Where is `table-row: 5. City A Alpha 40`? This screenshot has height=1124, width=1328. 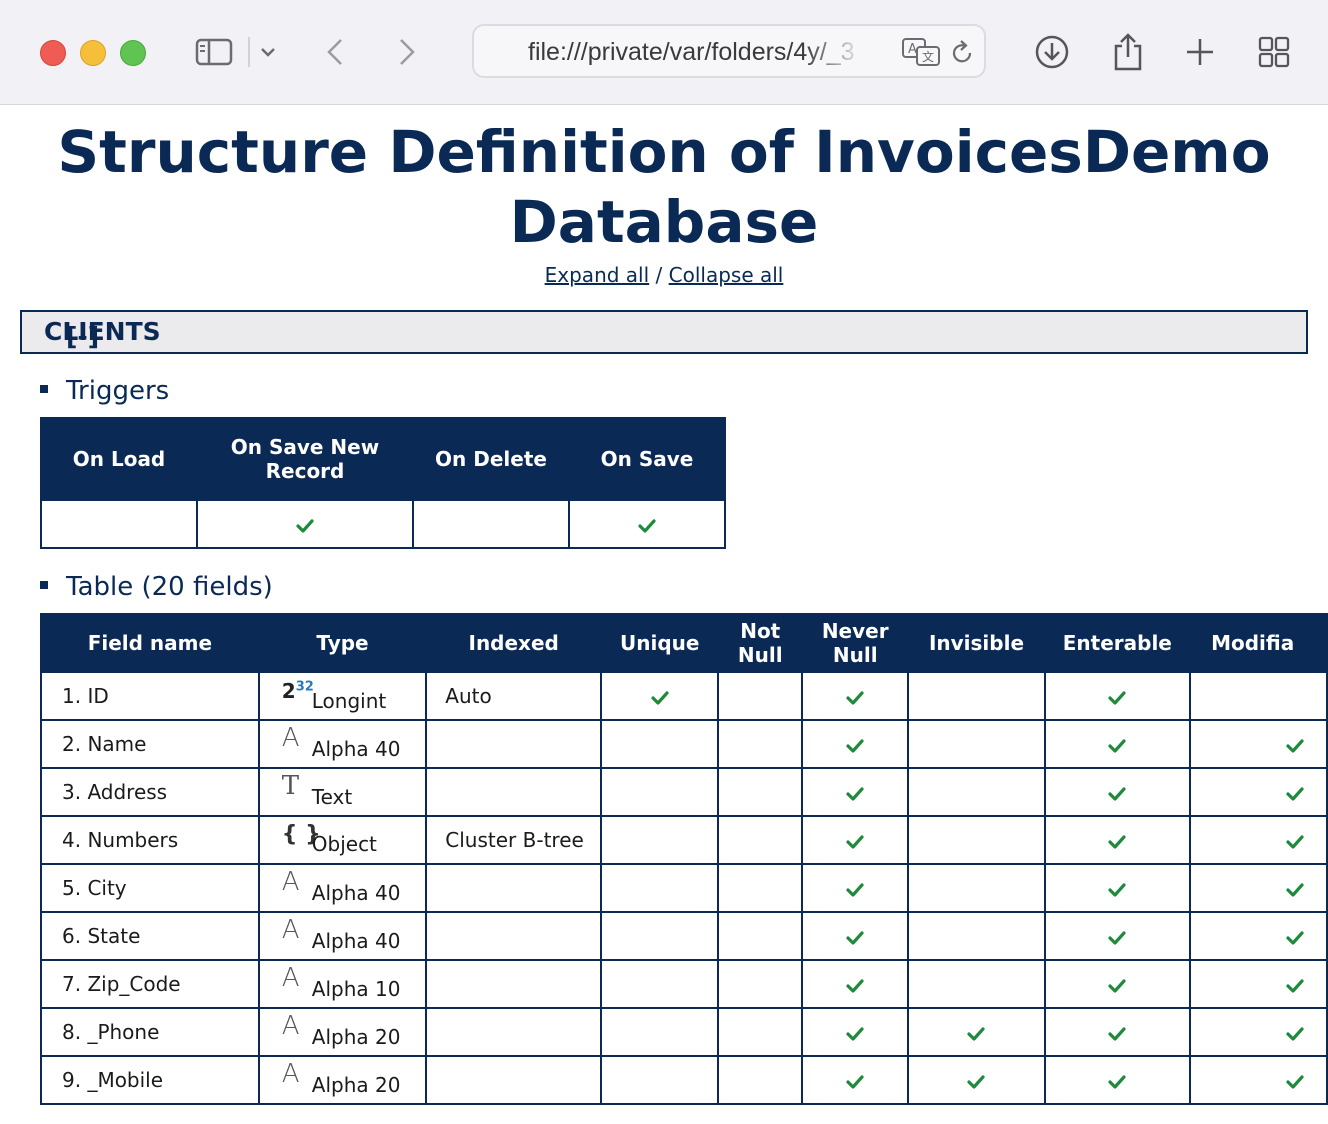 table-row: 5. City A Alpha 40 is located at coordinates (684, 888).